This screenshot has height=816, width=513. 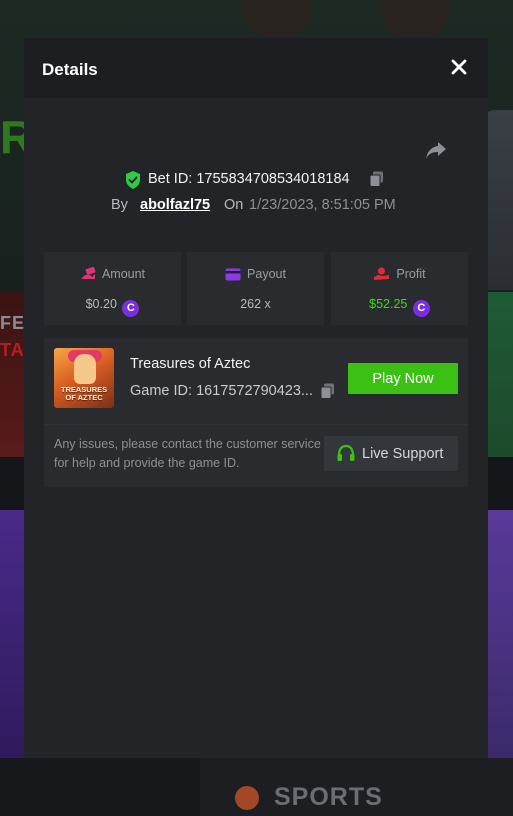 I want to click on thumbnail-art, so click(x=85, y=369).